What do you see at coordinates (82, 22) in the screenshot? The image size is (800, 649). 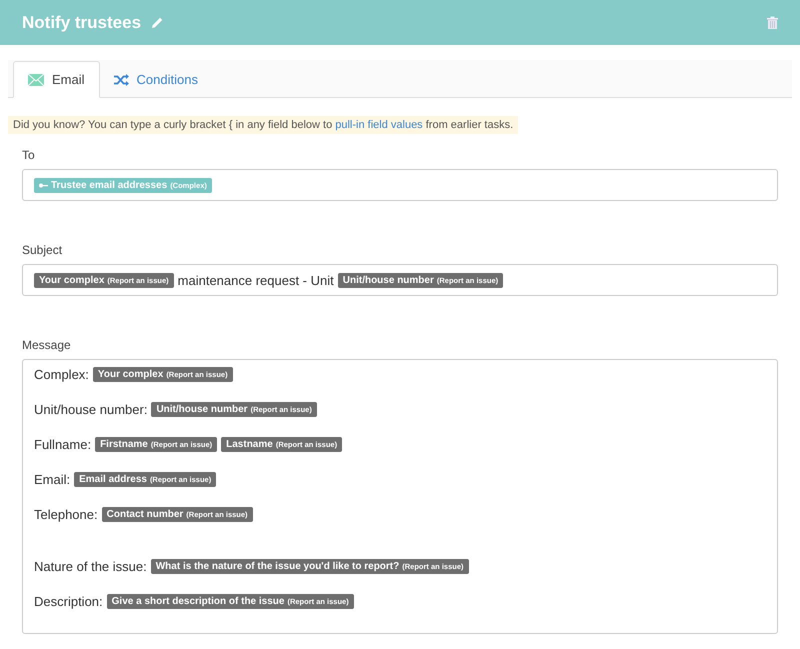 I see `task-title: Notify trustees` at bounding box center [82, 22].